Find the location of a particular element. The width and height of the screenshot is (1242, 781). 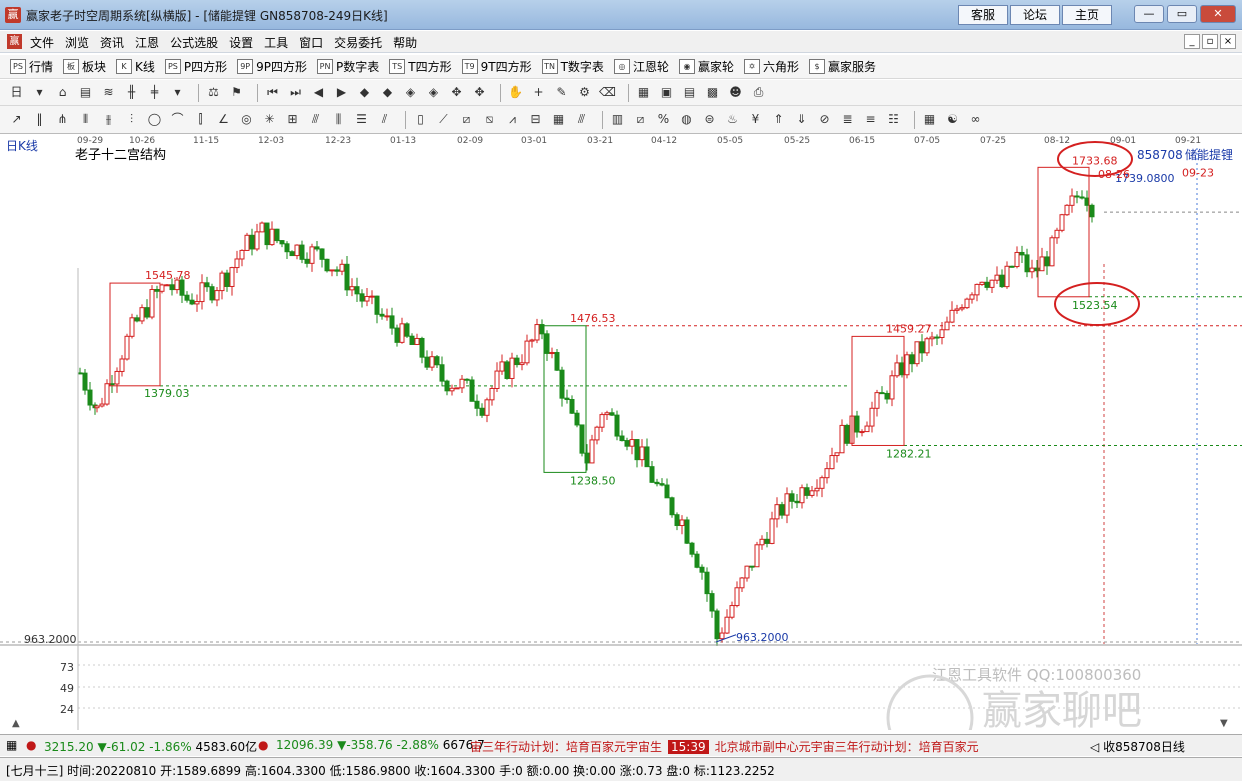

gann-fan-icon: ⟋ is located at coordinates (443, 119).